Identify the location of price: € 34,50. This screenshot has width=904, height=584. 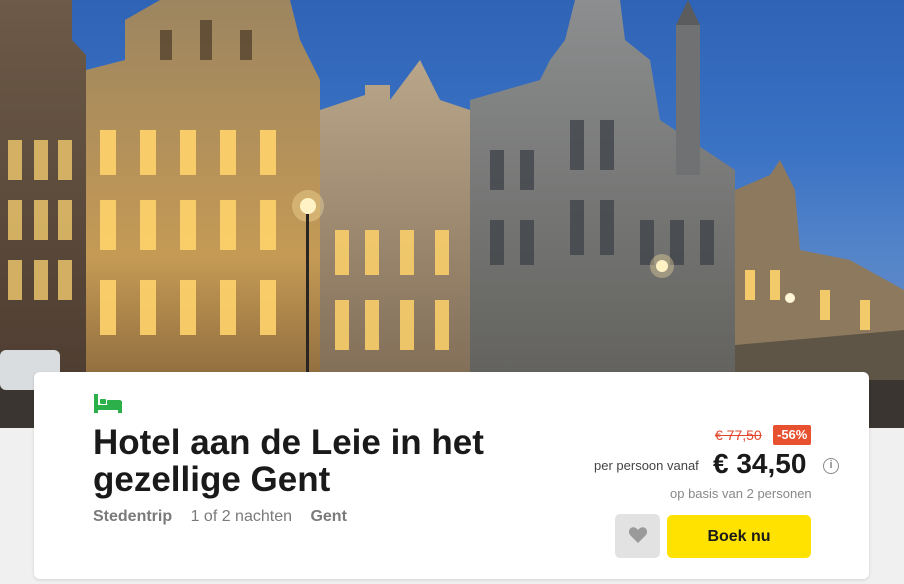
(760, 463).